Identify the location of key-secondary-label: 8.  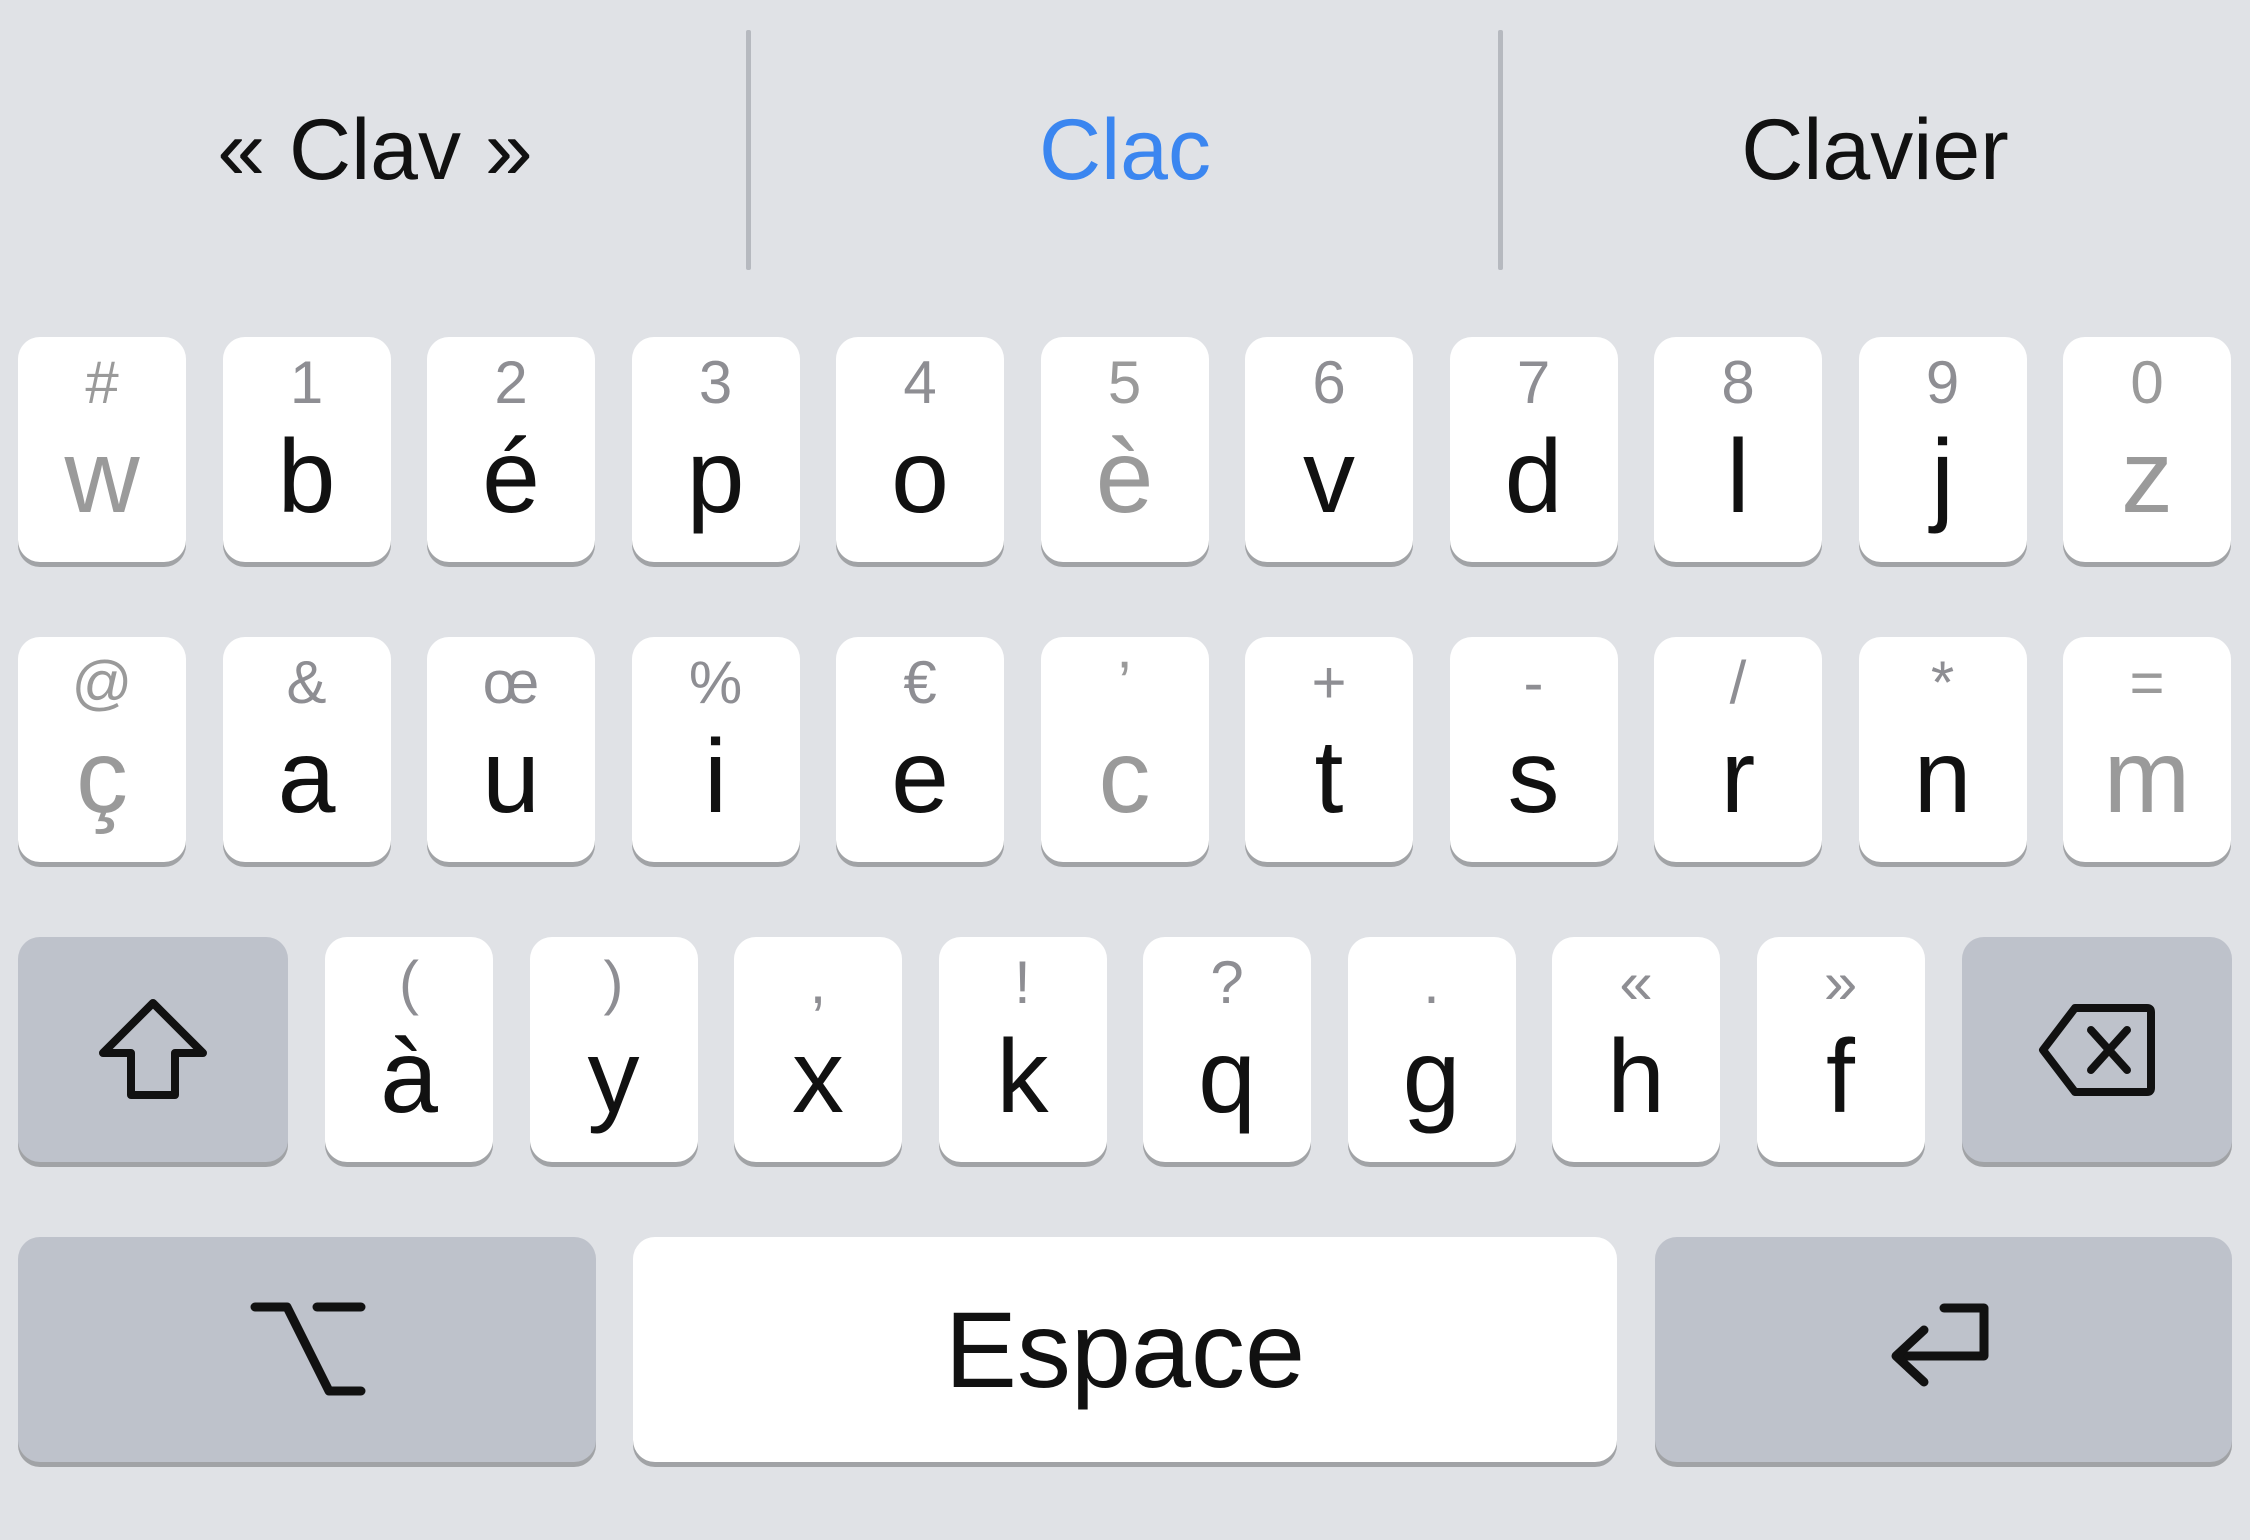
(1738, 382).